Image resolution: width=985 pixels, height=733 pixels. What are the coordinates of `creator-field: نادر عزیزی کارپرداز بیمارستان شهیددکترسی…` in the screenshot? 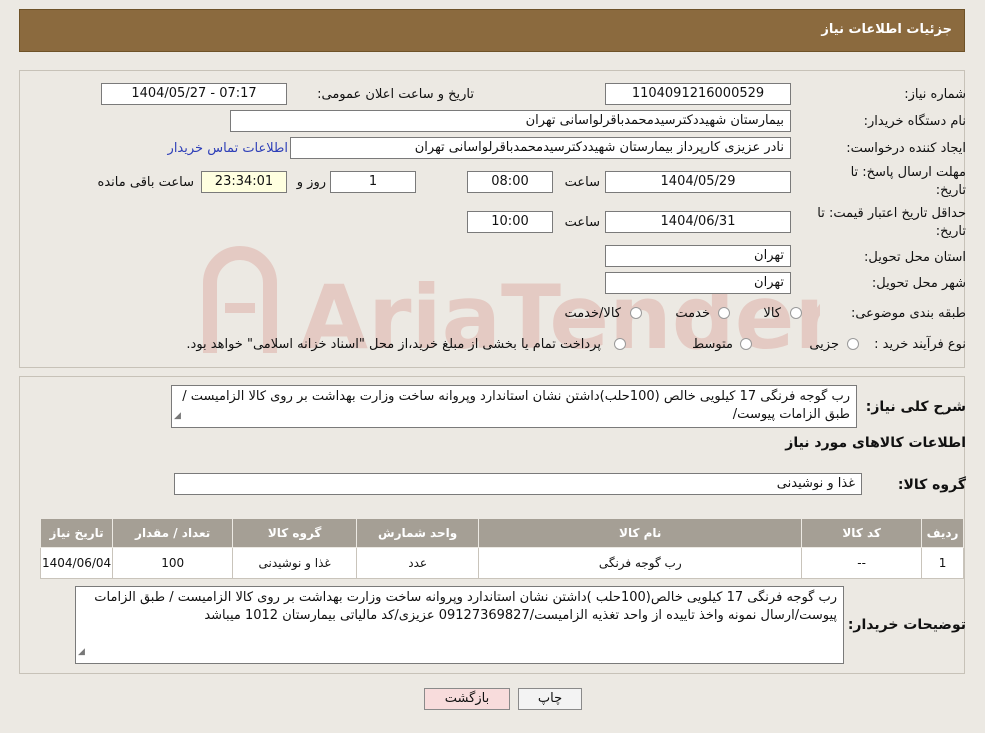 It's located at (540, 148).